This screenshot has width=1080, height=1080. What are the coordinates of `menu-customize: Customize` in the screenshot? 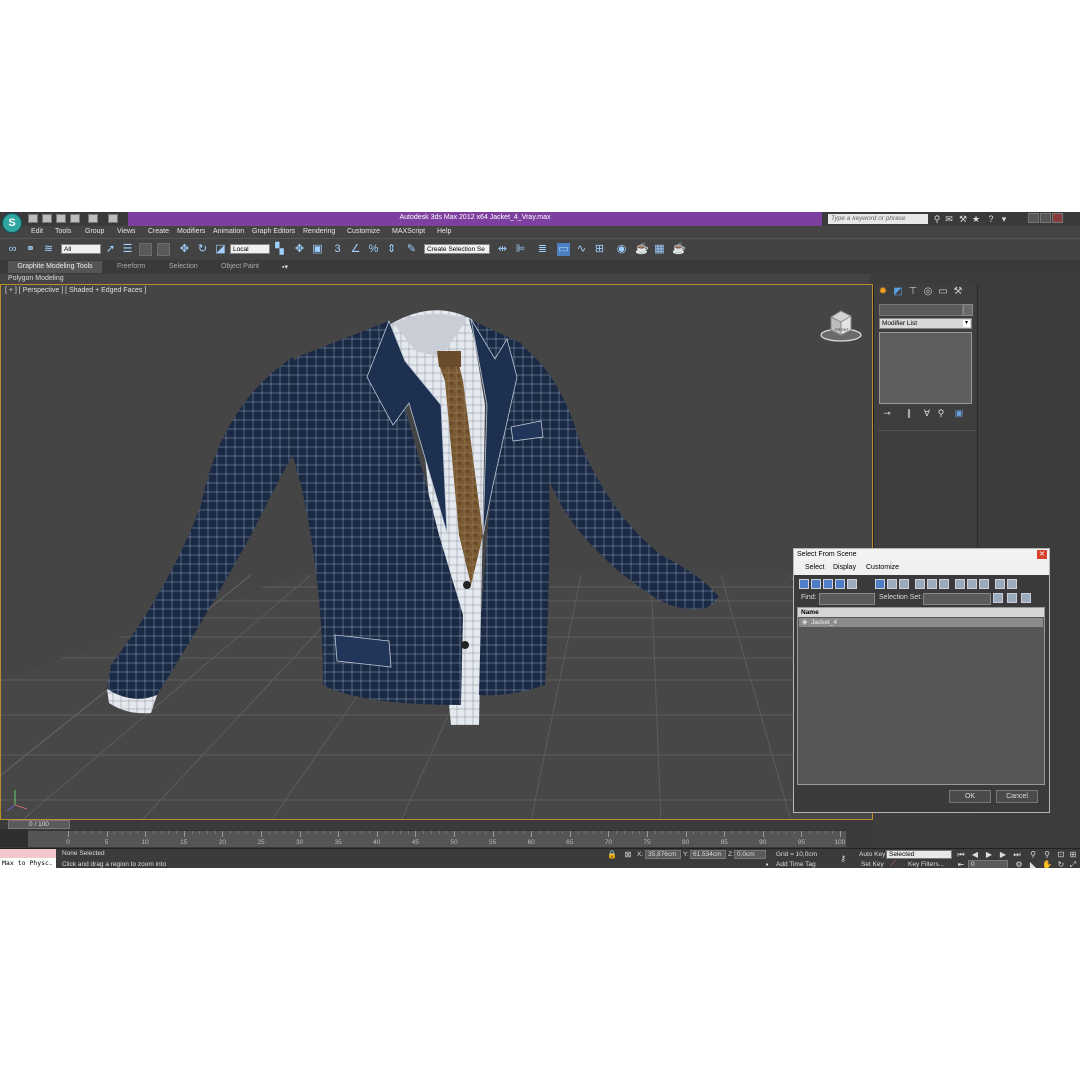 It's located at (363, 231).